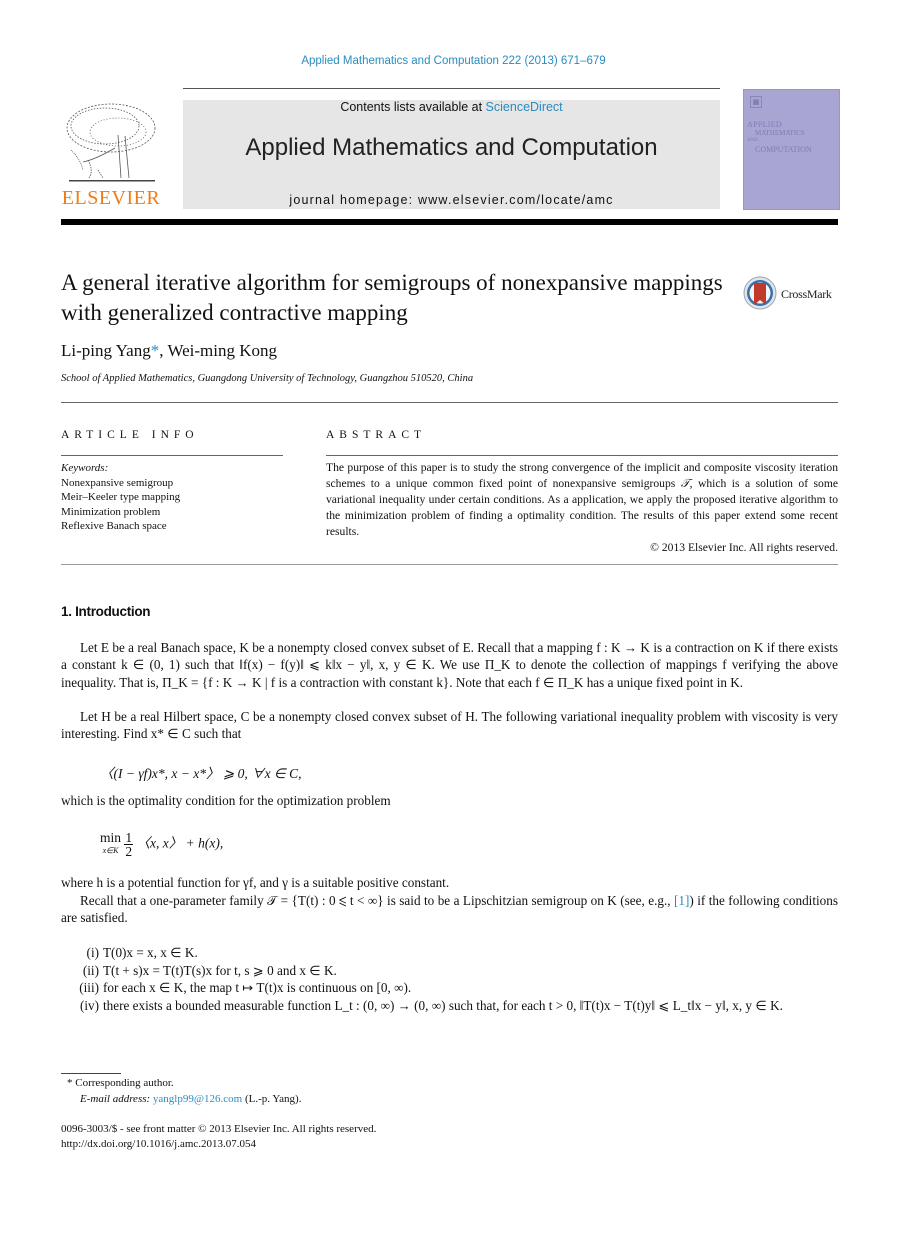 The height and width of the screenshot is (1238, 907). What do you see at coordinates (111, 511) in the screenshot?
I see `keyword: Minimization problem` at bounding box center [111, 511].